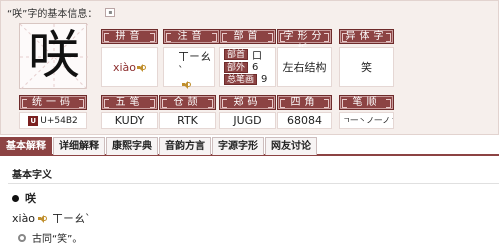 This screenshot has height=252, width=499. I want to click on zhuyin-cell: ㄒㄧㄠˋ, so click(189, 68).